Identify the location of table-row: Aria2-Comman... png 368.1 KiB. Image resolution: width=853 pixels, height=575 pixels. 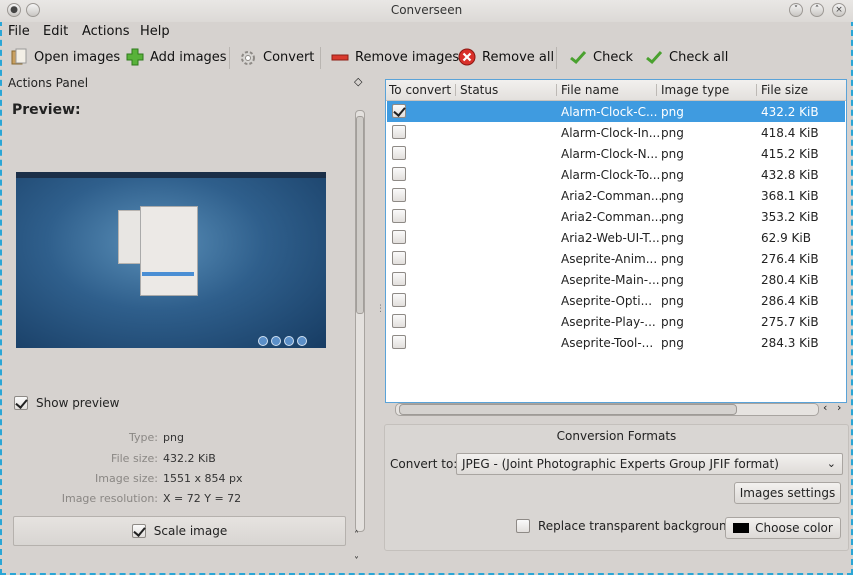
(616, 195).